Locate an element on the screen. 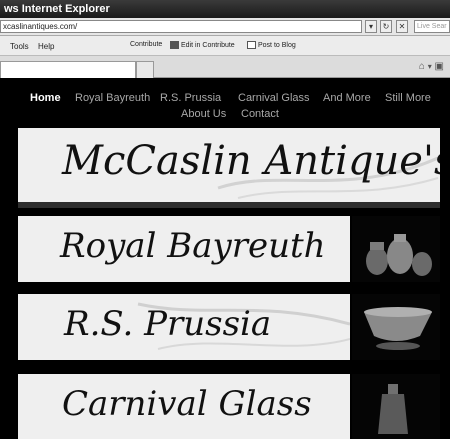  category-banner-royal-bayreuth: Royal Bayreuth is located at coordinates (184, 249).